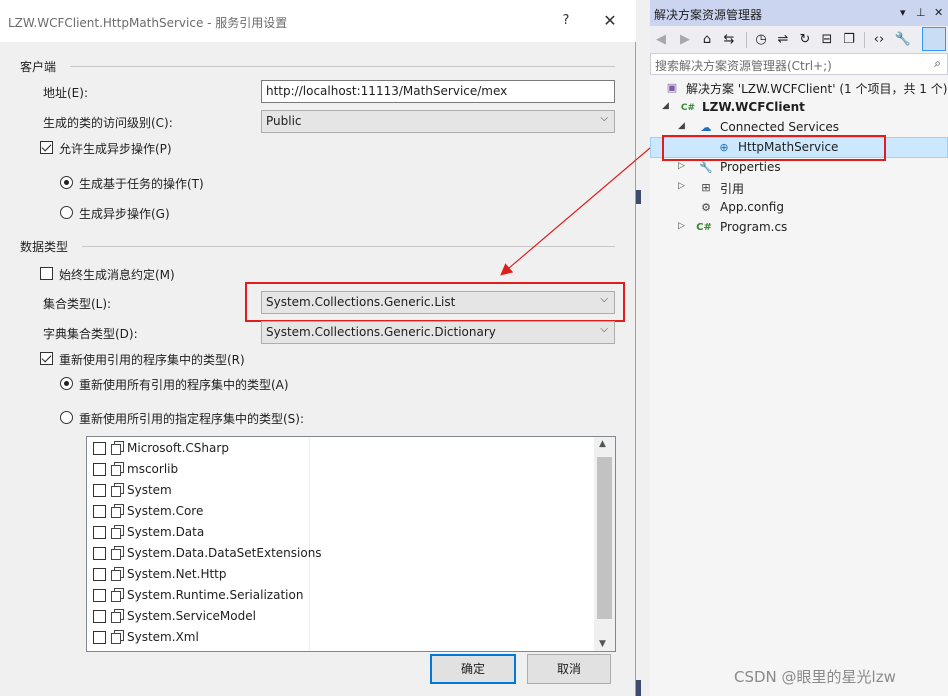 The height and width of the screenshot is (696, 948). I want to click on data-types-section-divider, so click(348, 246).